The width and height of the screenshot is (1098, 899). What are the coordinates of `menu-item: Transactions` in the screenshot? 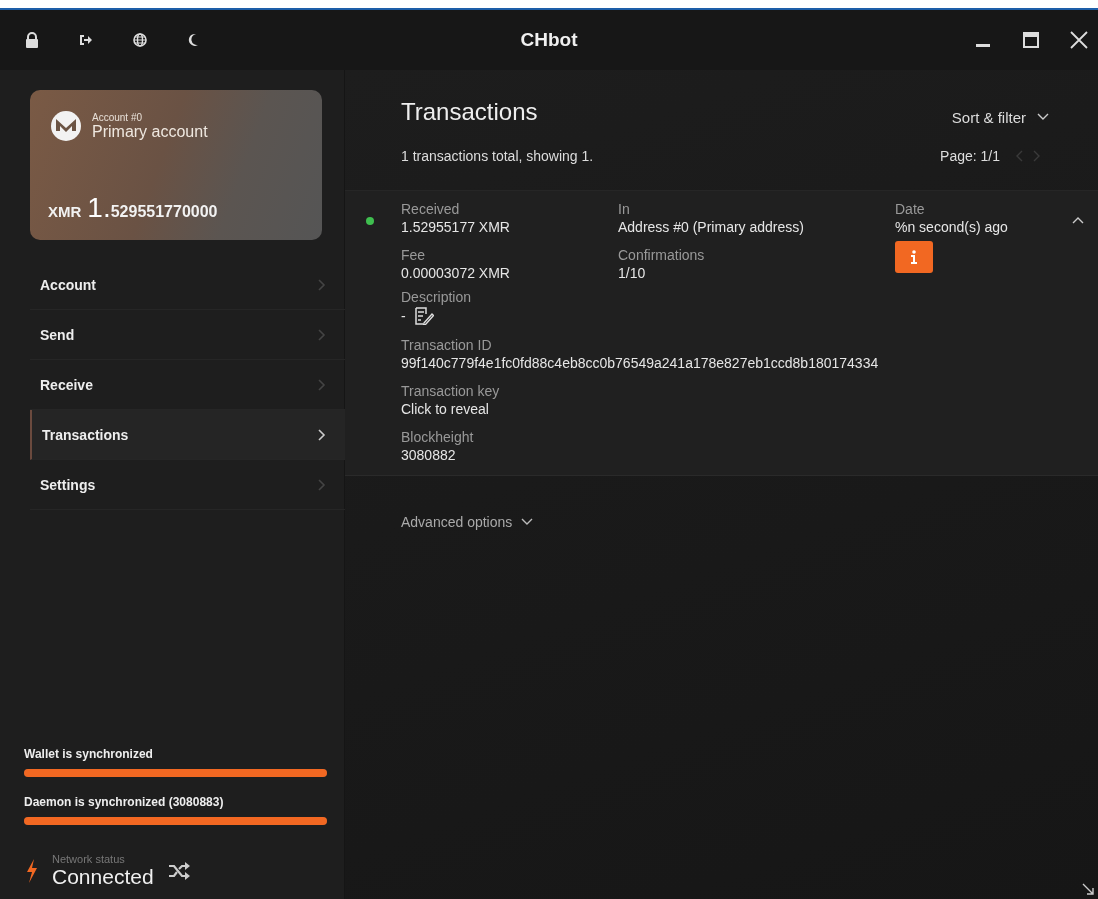 It's located at (187, 435).